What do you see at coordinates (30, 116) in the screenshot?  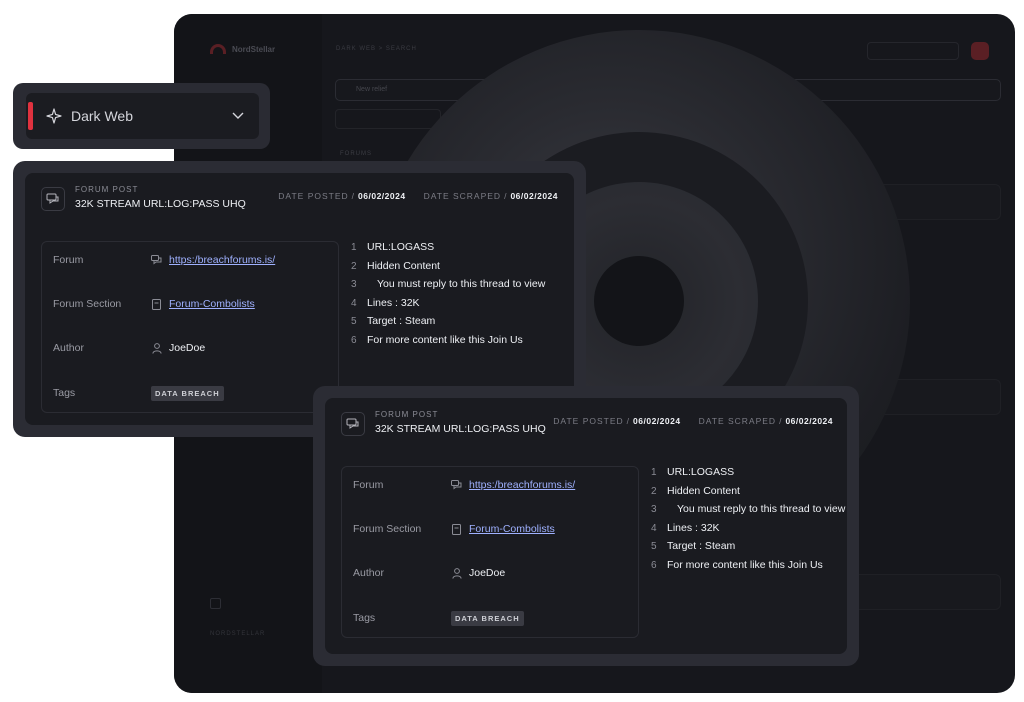 I see `active-indicator` at bounding box center [30, 116].